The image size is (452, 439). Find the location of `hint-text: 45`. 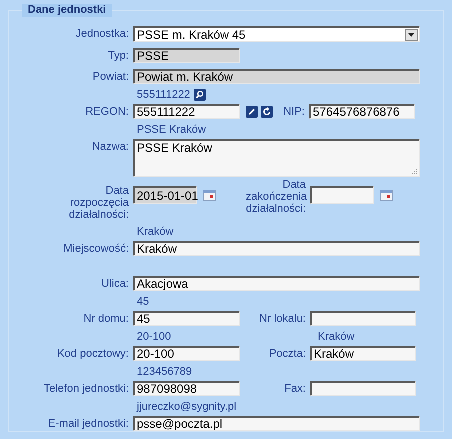

hint-text: 45 is located at coordinates (143, 302).